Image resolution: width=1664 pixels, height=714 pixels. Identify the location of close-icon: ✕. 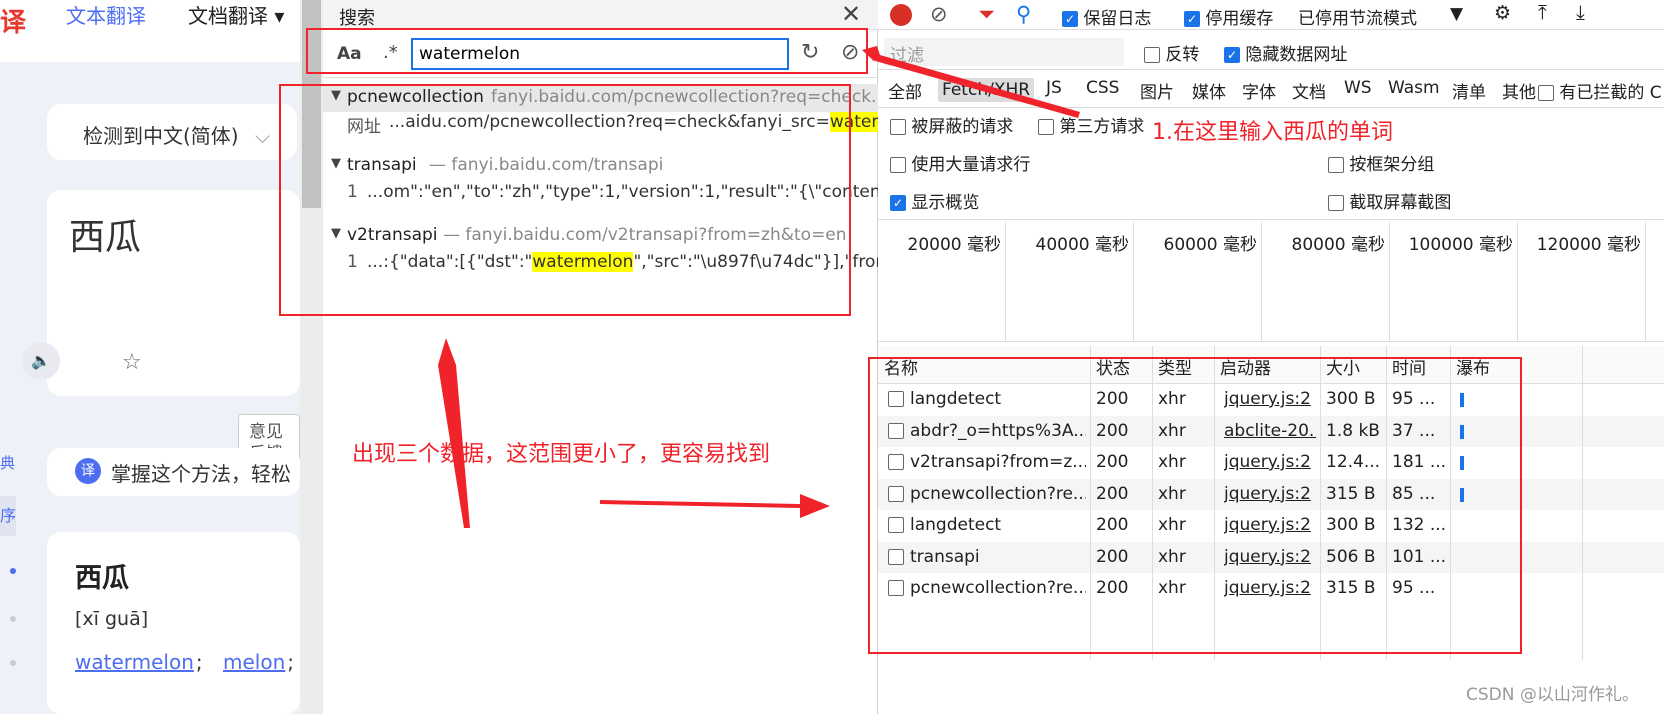
(851, 14).